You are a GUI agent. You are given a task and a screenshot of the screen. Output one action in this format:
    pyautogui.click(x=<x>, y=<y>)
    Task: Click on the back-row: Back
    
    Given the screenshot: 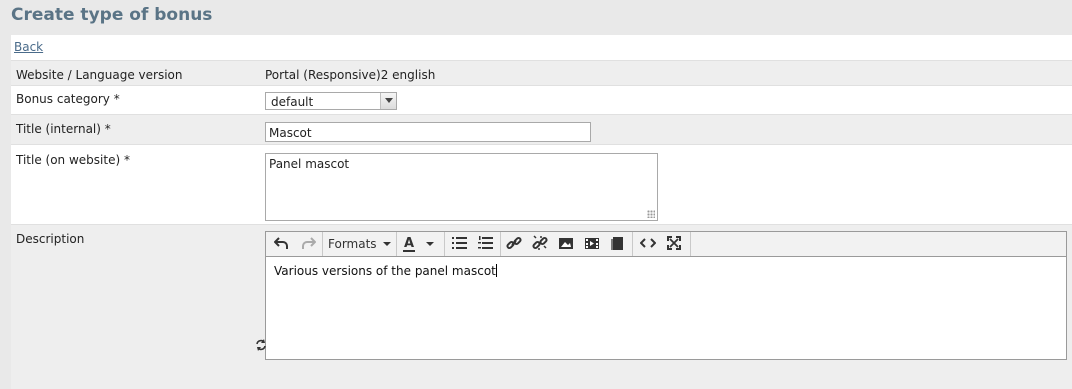 What is the action you would take?
    pyautogui.click(x=541, y=47)
    